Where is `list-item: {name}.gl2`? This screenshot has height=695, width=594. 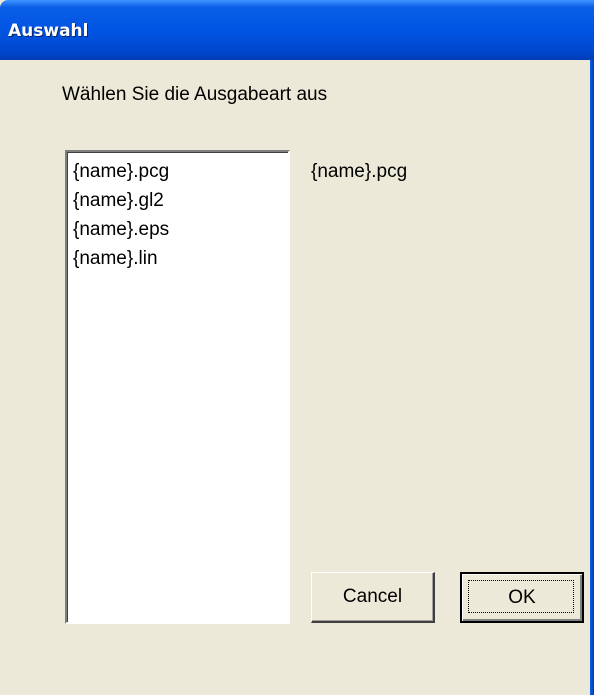 list-item: {name}.gl2 is located at coordinates (180, 200).